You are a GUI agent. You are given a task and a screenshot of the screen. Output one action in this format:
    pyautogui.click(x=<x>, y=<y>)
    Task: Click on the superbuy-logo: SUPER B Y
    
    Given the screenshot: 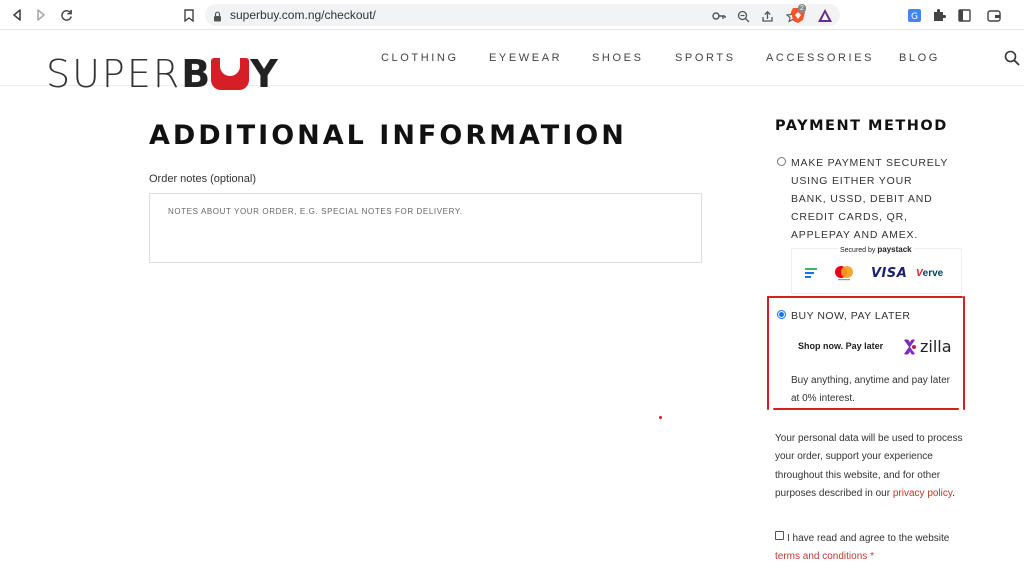 What is the action you would take?
    pyautogui.click(x=162, y=74)
    